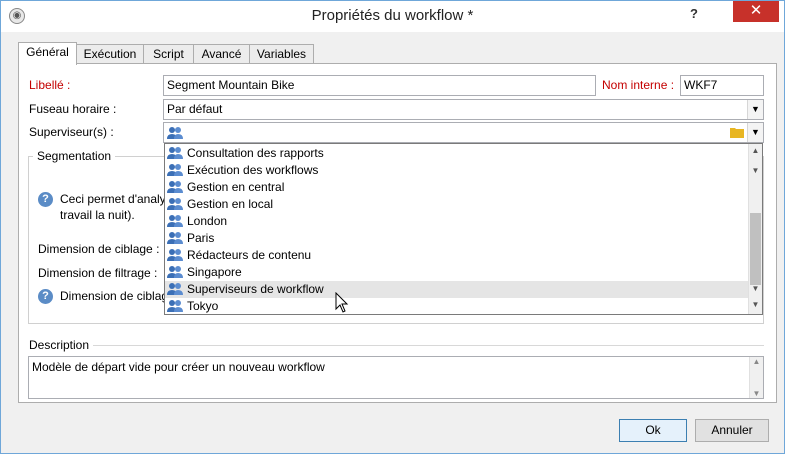 This screenshot has width=785, height=454. I want to click on folder-icon, so click(737, 132).